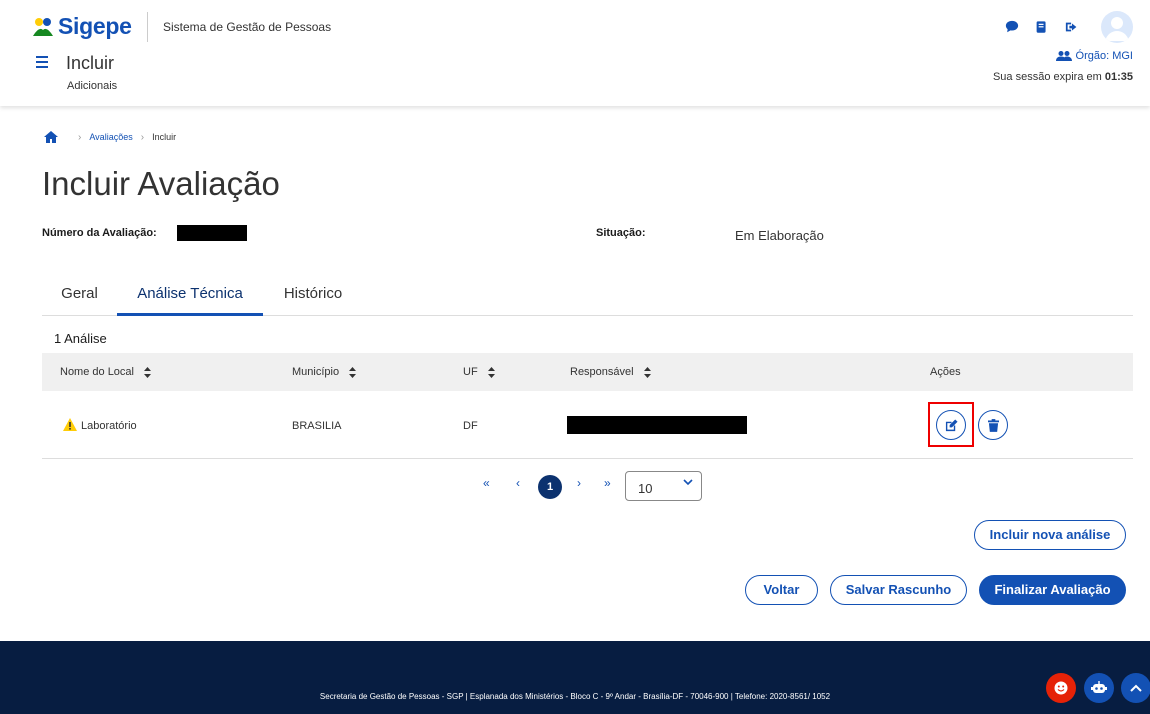 The height and width of the screenshot is (714, 1150). What do you see at coordinates (164, 137) in the screenshot?
I see `breadcrumb-item-current: Incluir` at bounding box center [164, 137].